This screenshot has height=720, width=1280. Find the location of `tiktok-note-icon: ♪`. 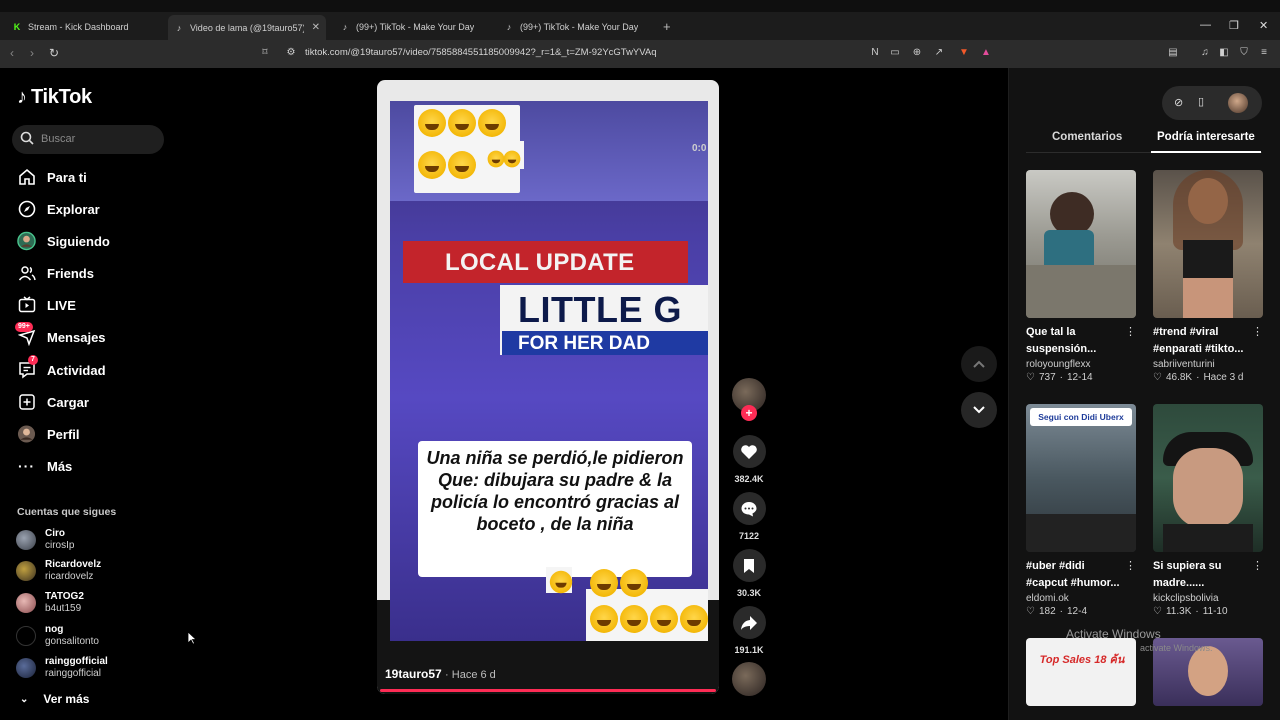

tiktok-note-icon: ♪ is located at coordinates (22, 97).